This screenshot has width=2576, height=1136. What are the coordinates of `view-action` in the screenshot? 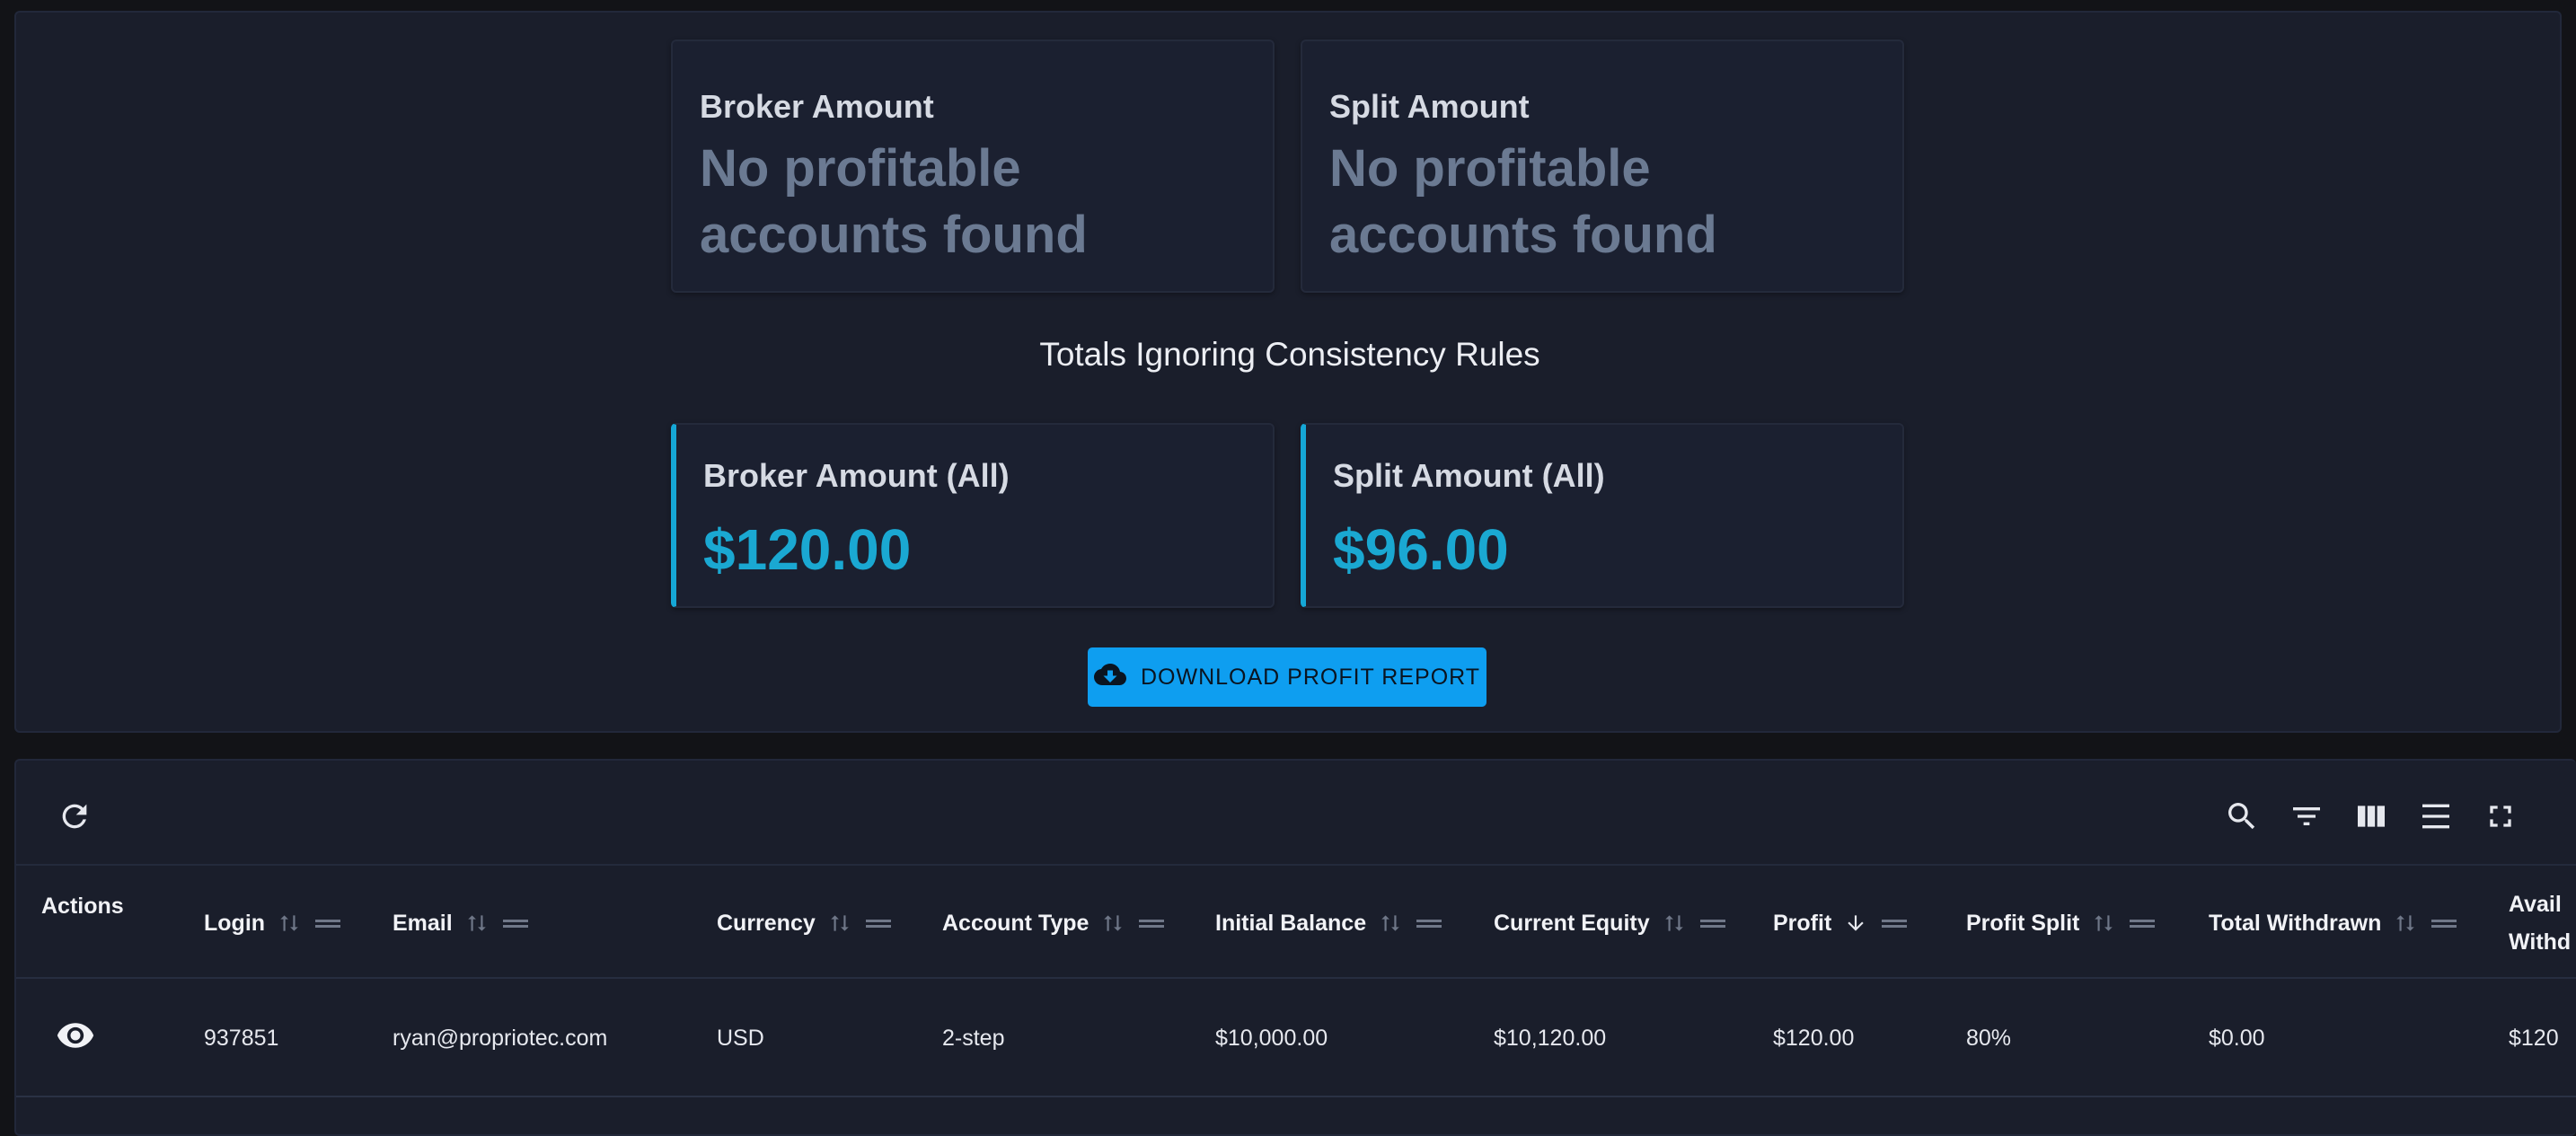 It's located at (75, 1038).